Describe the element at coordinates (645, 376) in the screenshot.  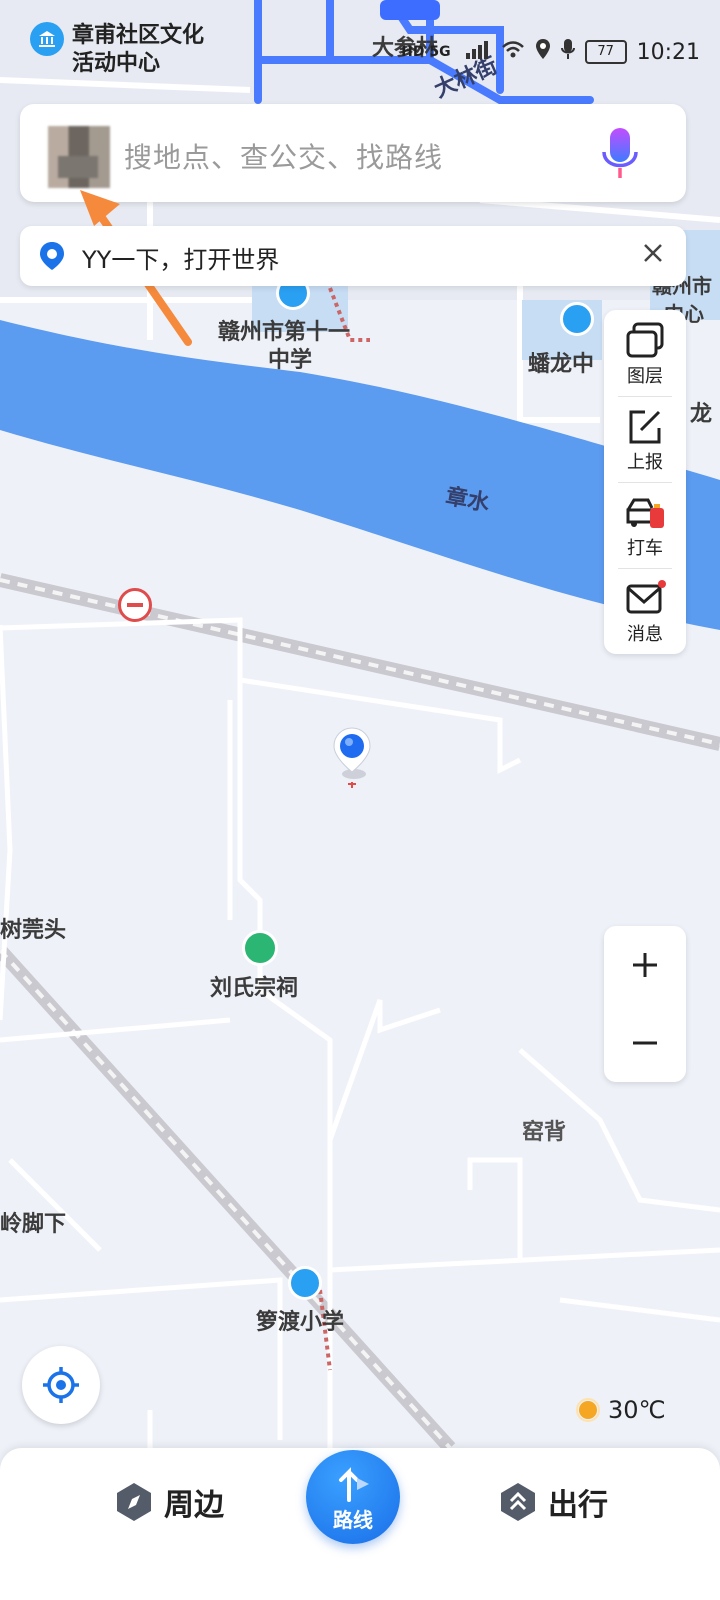
I see `layers-label: 图层` at that location.